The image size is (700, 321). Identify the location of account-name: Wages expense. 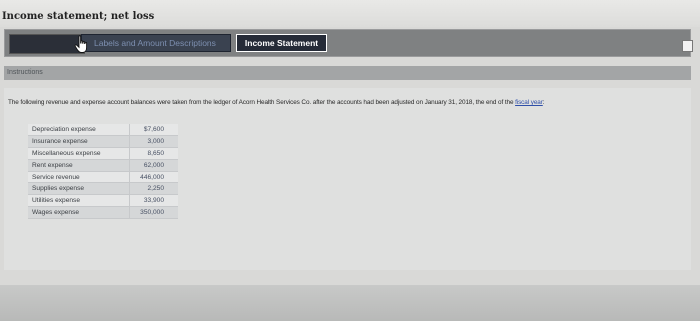
(79, 213).